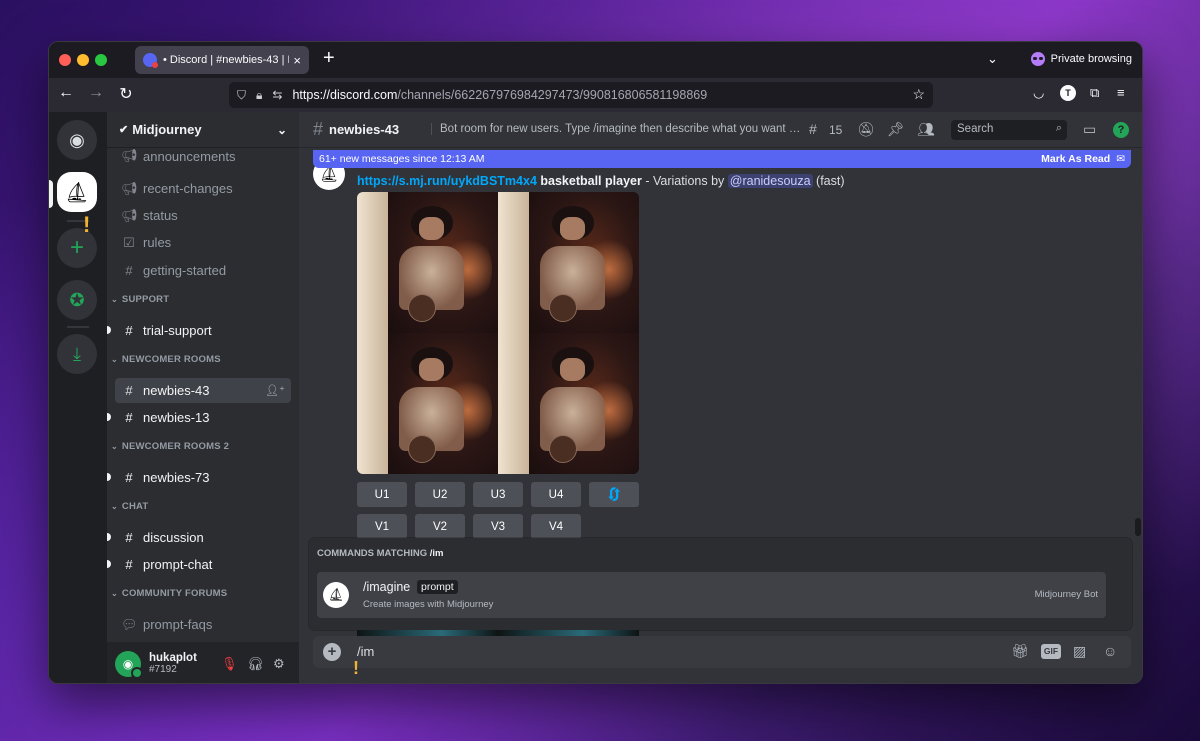  I want to click on channel-discussion: # discussion, so click(199, 537).